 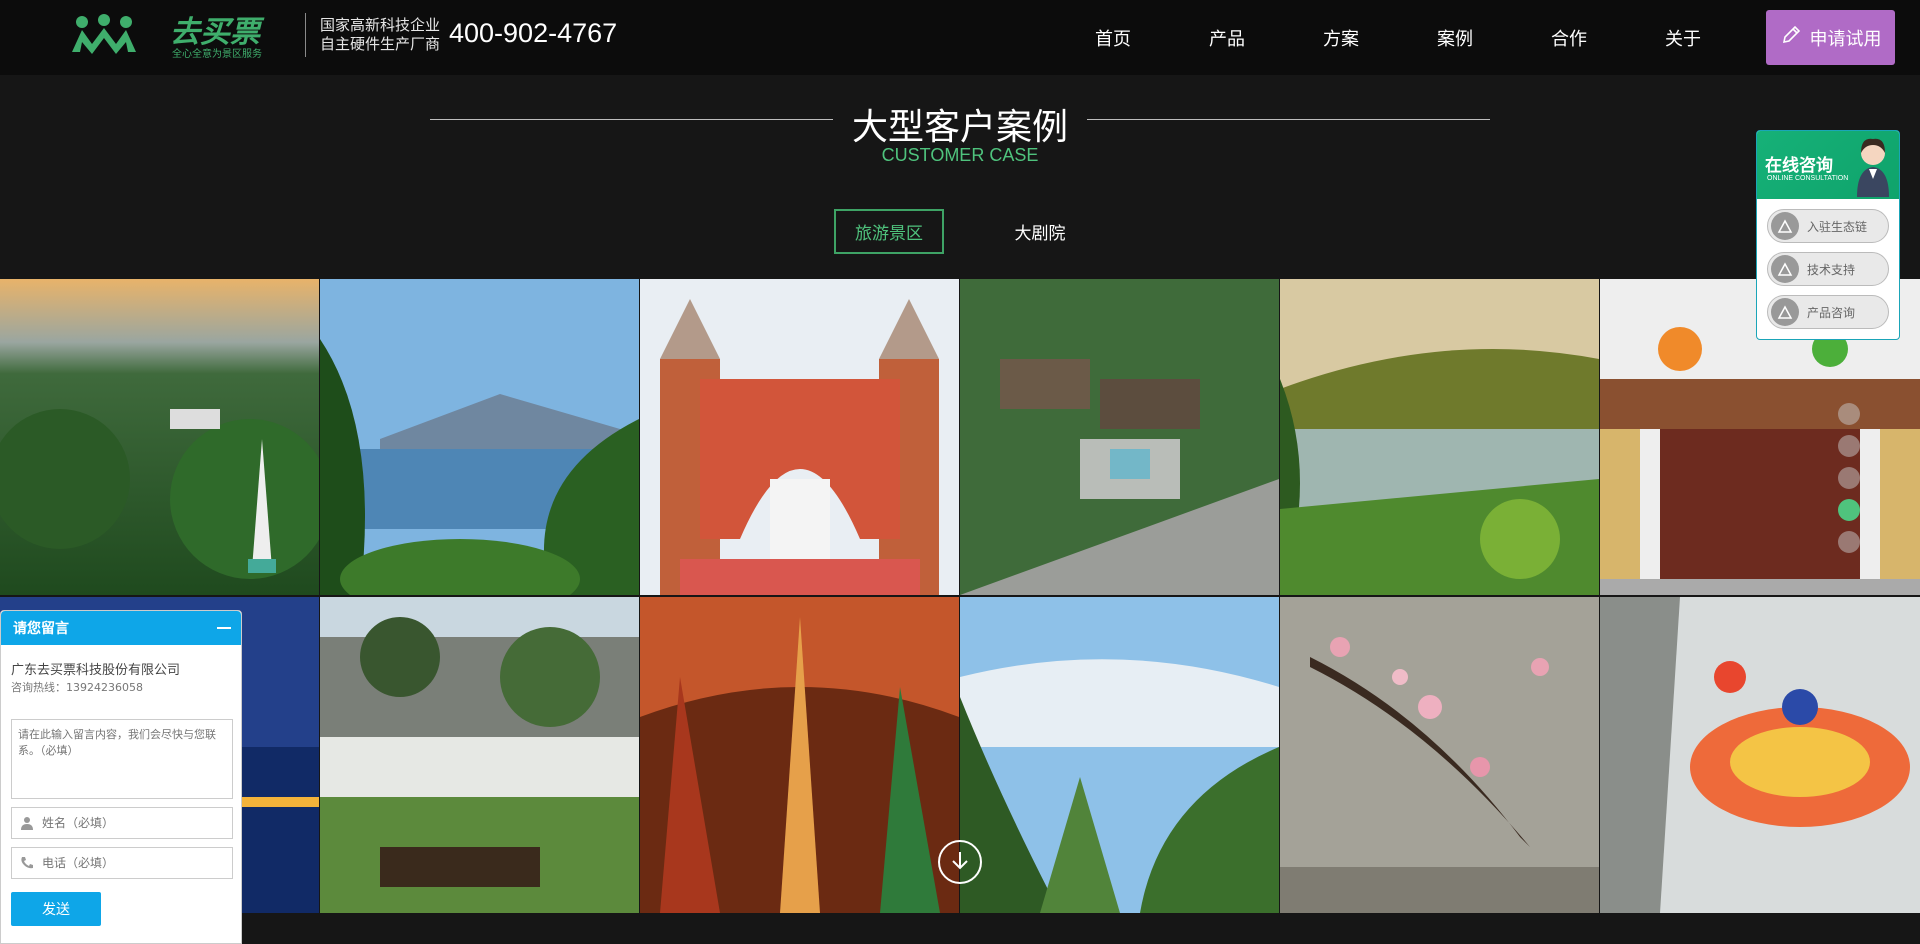 What do you see at coordinates (1849, 510) in the screenshot?
I see `slider-dot-active` at bounding box center [1849, 510].